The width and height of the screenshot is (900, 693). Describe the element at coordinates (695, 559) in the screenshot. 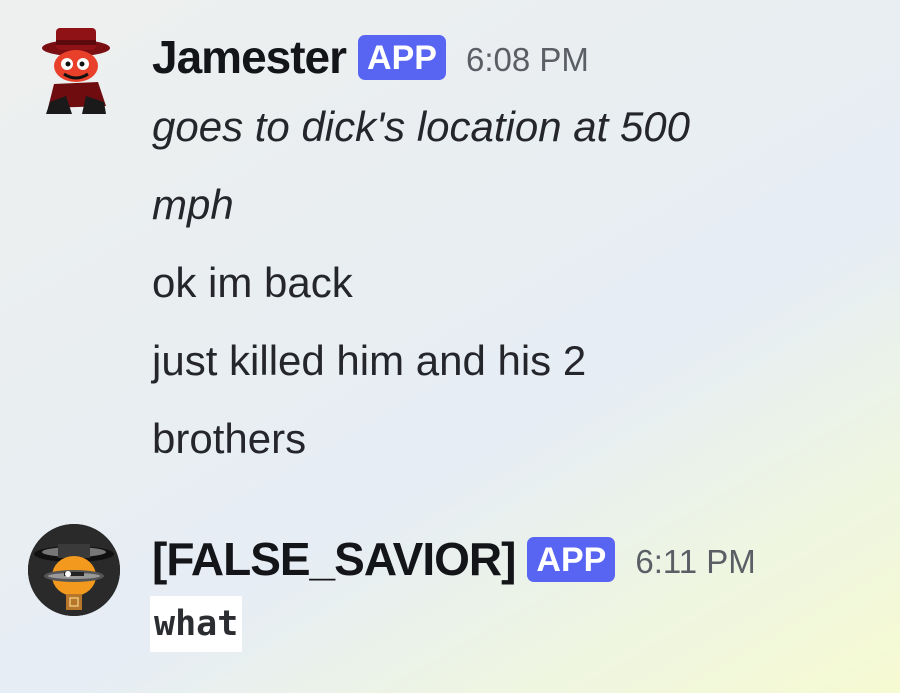

I see `timestamp: 6:11 PM` at that location.